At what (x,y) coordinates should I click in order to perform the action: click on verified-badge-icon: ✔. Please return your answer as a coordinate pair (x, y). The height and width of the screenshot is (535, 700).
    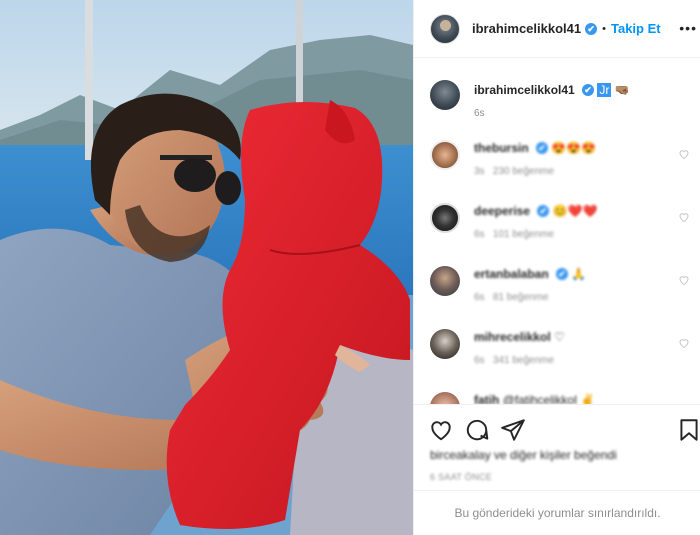
    Looking at the image, I should click on (591, 28).